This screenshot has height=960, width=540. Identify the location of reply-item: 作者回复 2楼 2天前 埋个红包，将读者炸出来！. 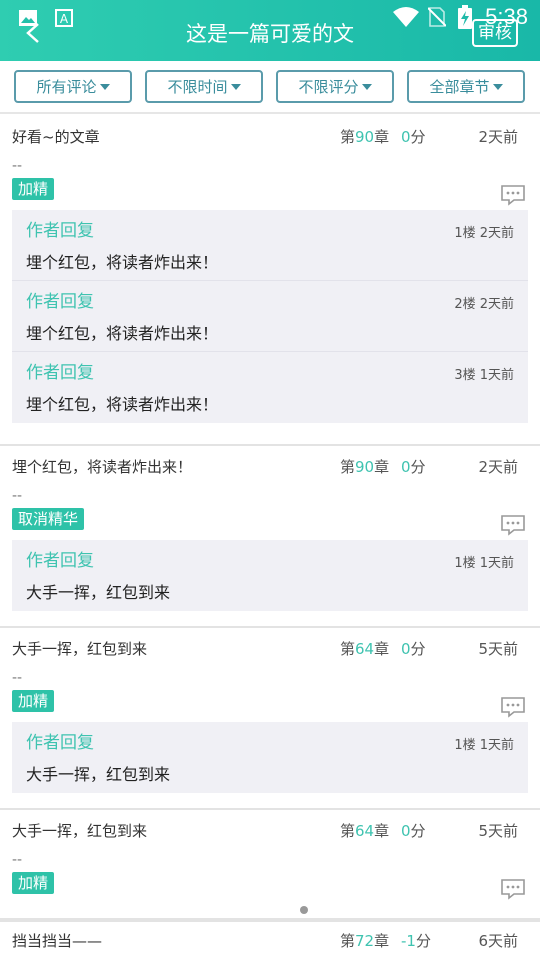
(270, 316).